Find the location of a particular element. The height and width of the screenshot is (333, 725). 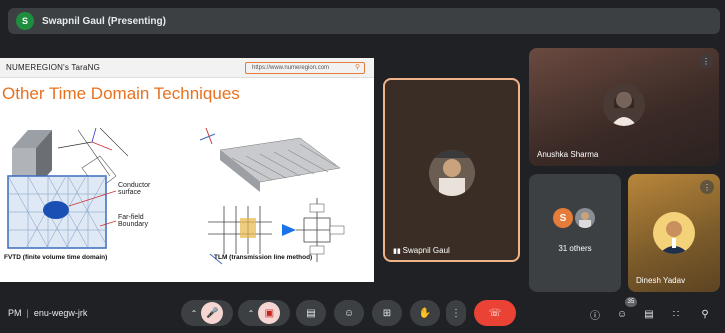

participant-tile-others: 31 others is located at coordinates (575, 233).